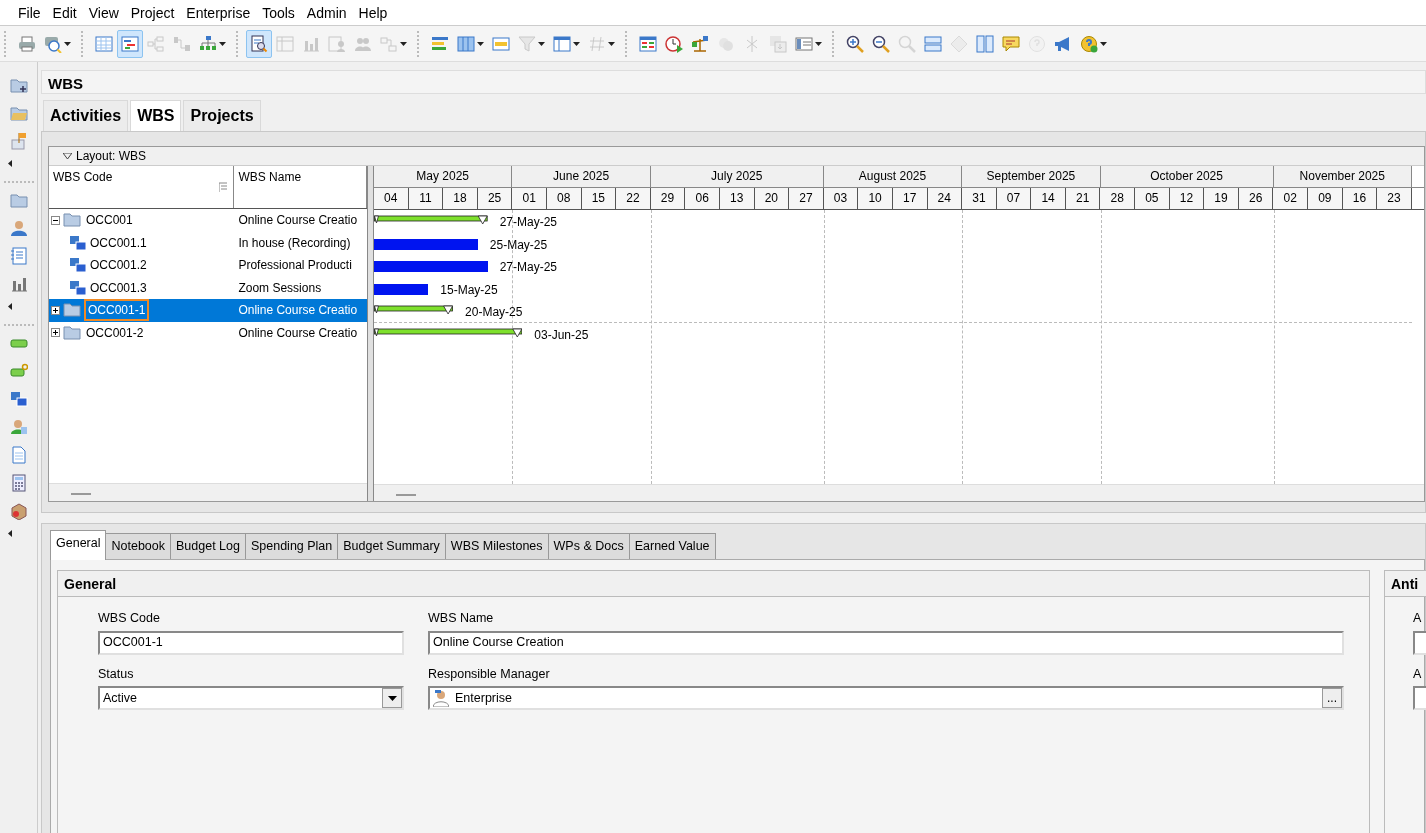 The width and height of the screenshot is (1426, 833). Describe the element at coordinates (111, 156) in the screenshot. I see `layout-label: Layout: WBS` at that location.